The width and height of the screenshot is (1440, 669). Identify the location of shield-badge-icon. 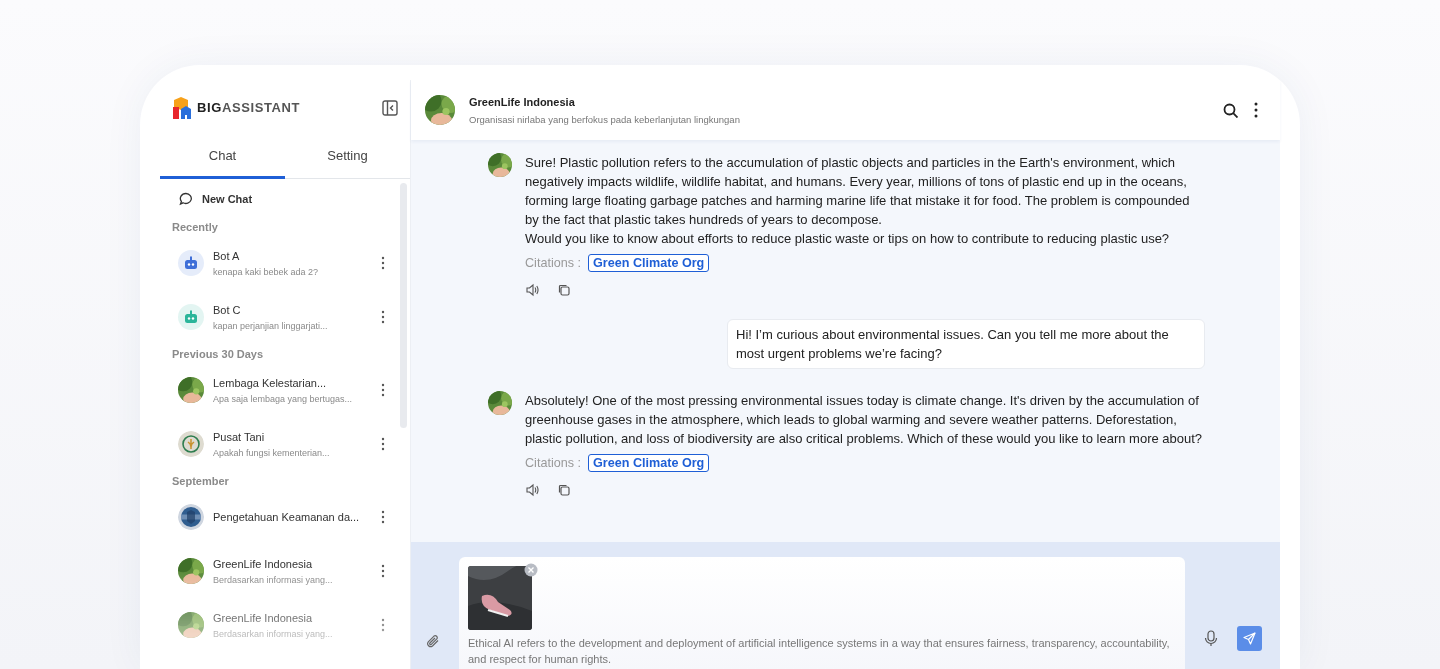
(191, 517).